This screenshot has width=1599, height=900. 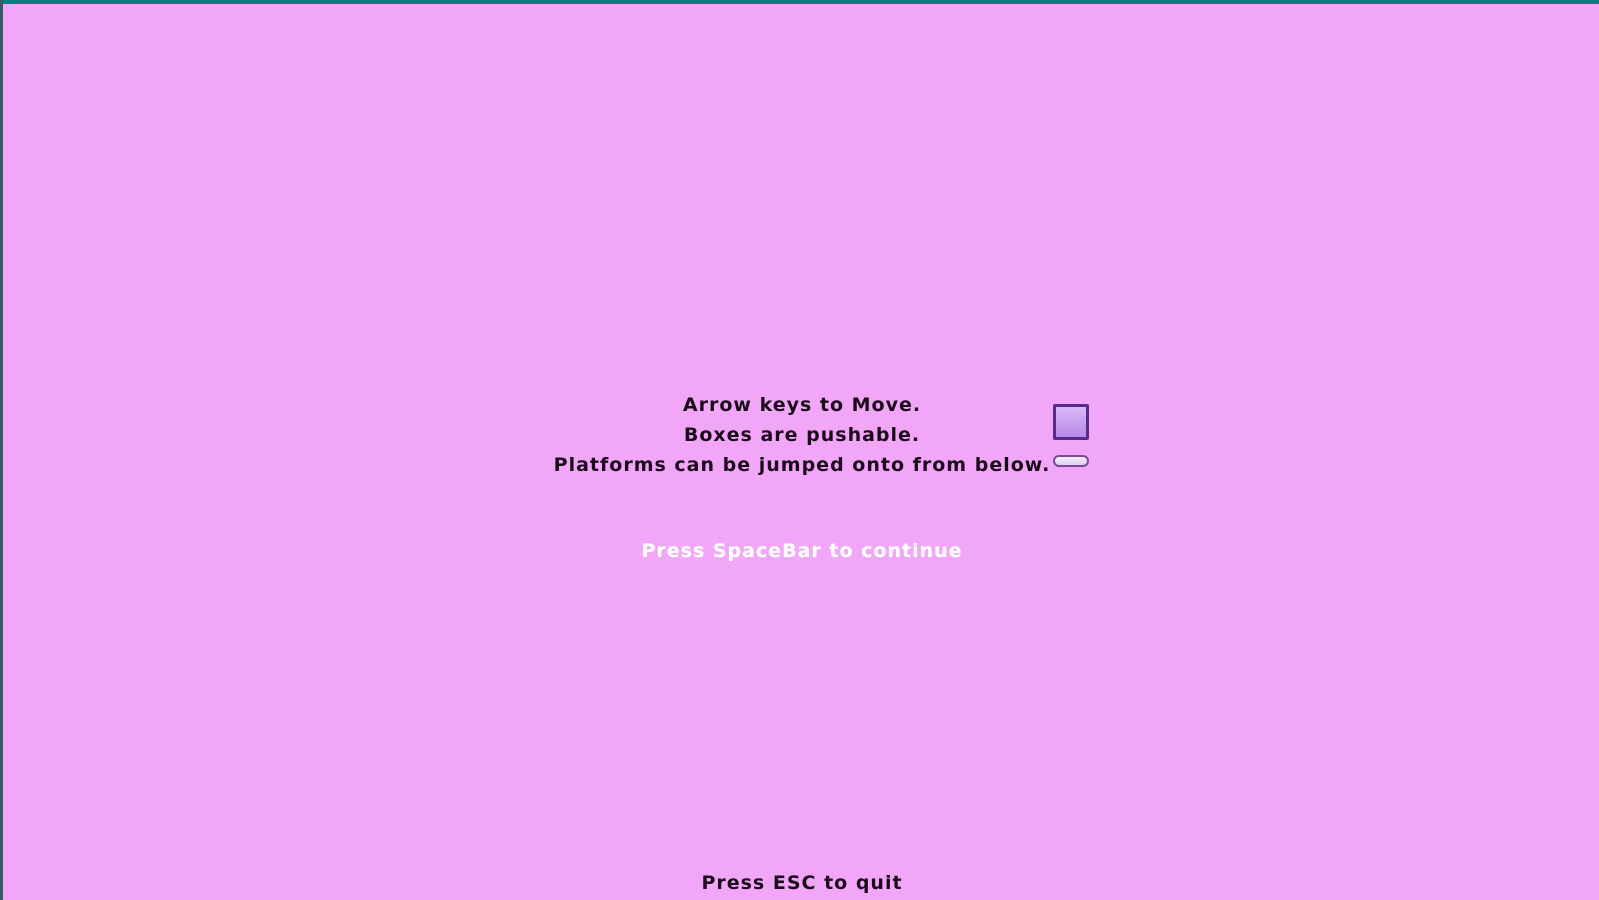 What do you see at coordinates (1071, 461) in the screenshot?
I see `platform-icon` at bounding box center [1071, 461].